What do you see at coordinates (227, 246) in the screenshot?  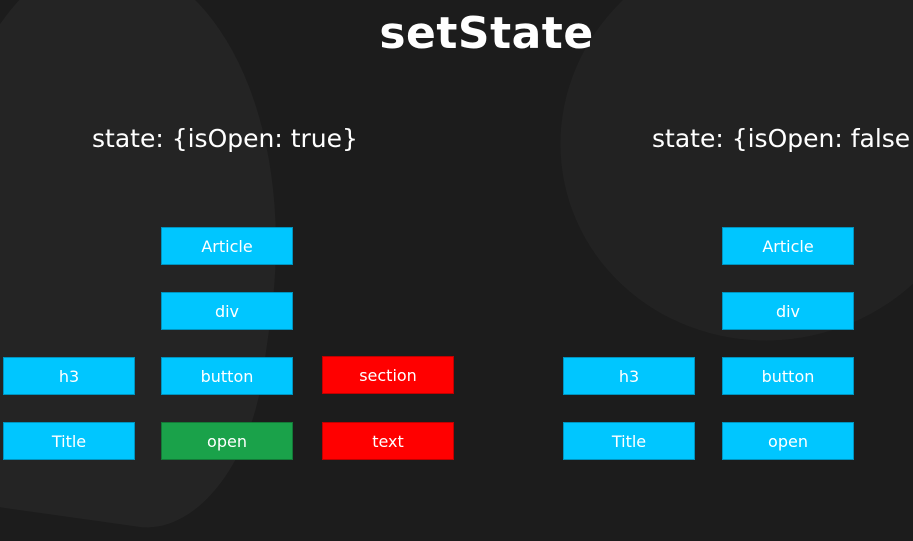 I see `left-node-article: Article` at bounding box center [227, 246].